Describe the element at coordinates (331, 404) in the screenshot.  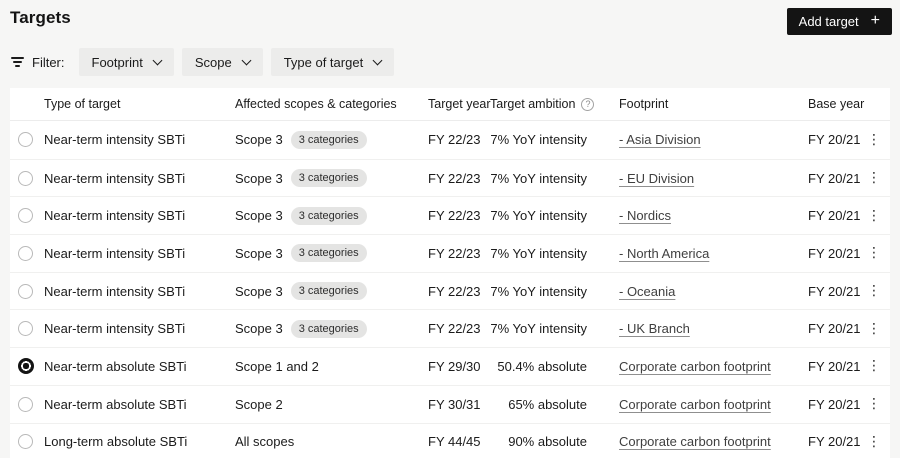
I see `affected-scopes-cell: Scope 2` at that location.